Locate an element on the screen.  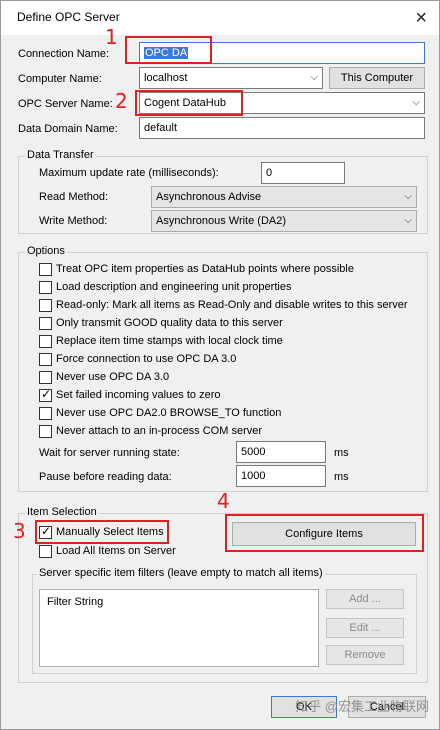
window-title: Define OPC Server is located at coordinates (68, 17).